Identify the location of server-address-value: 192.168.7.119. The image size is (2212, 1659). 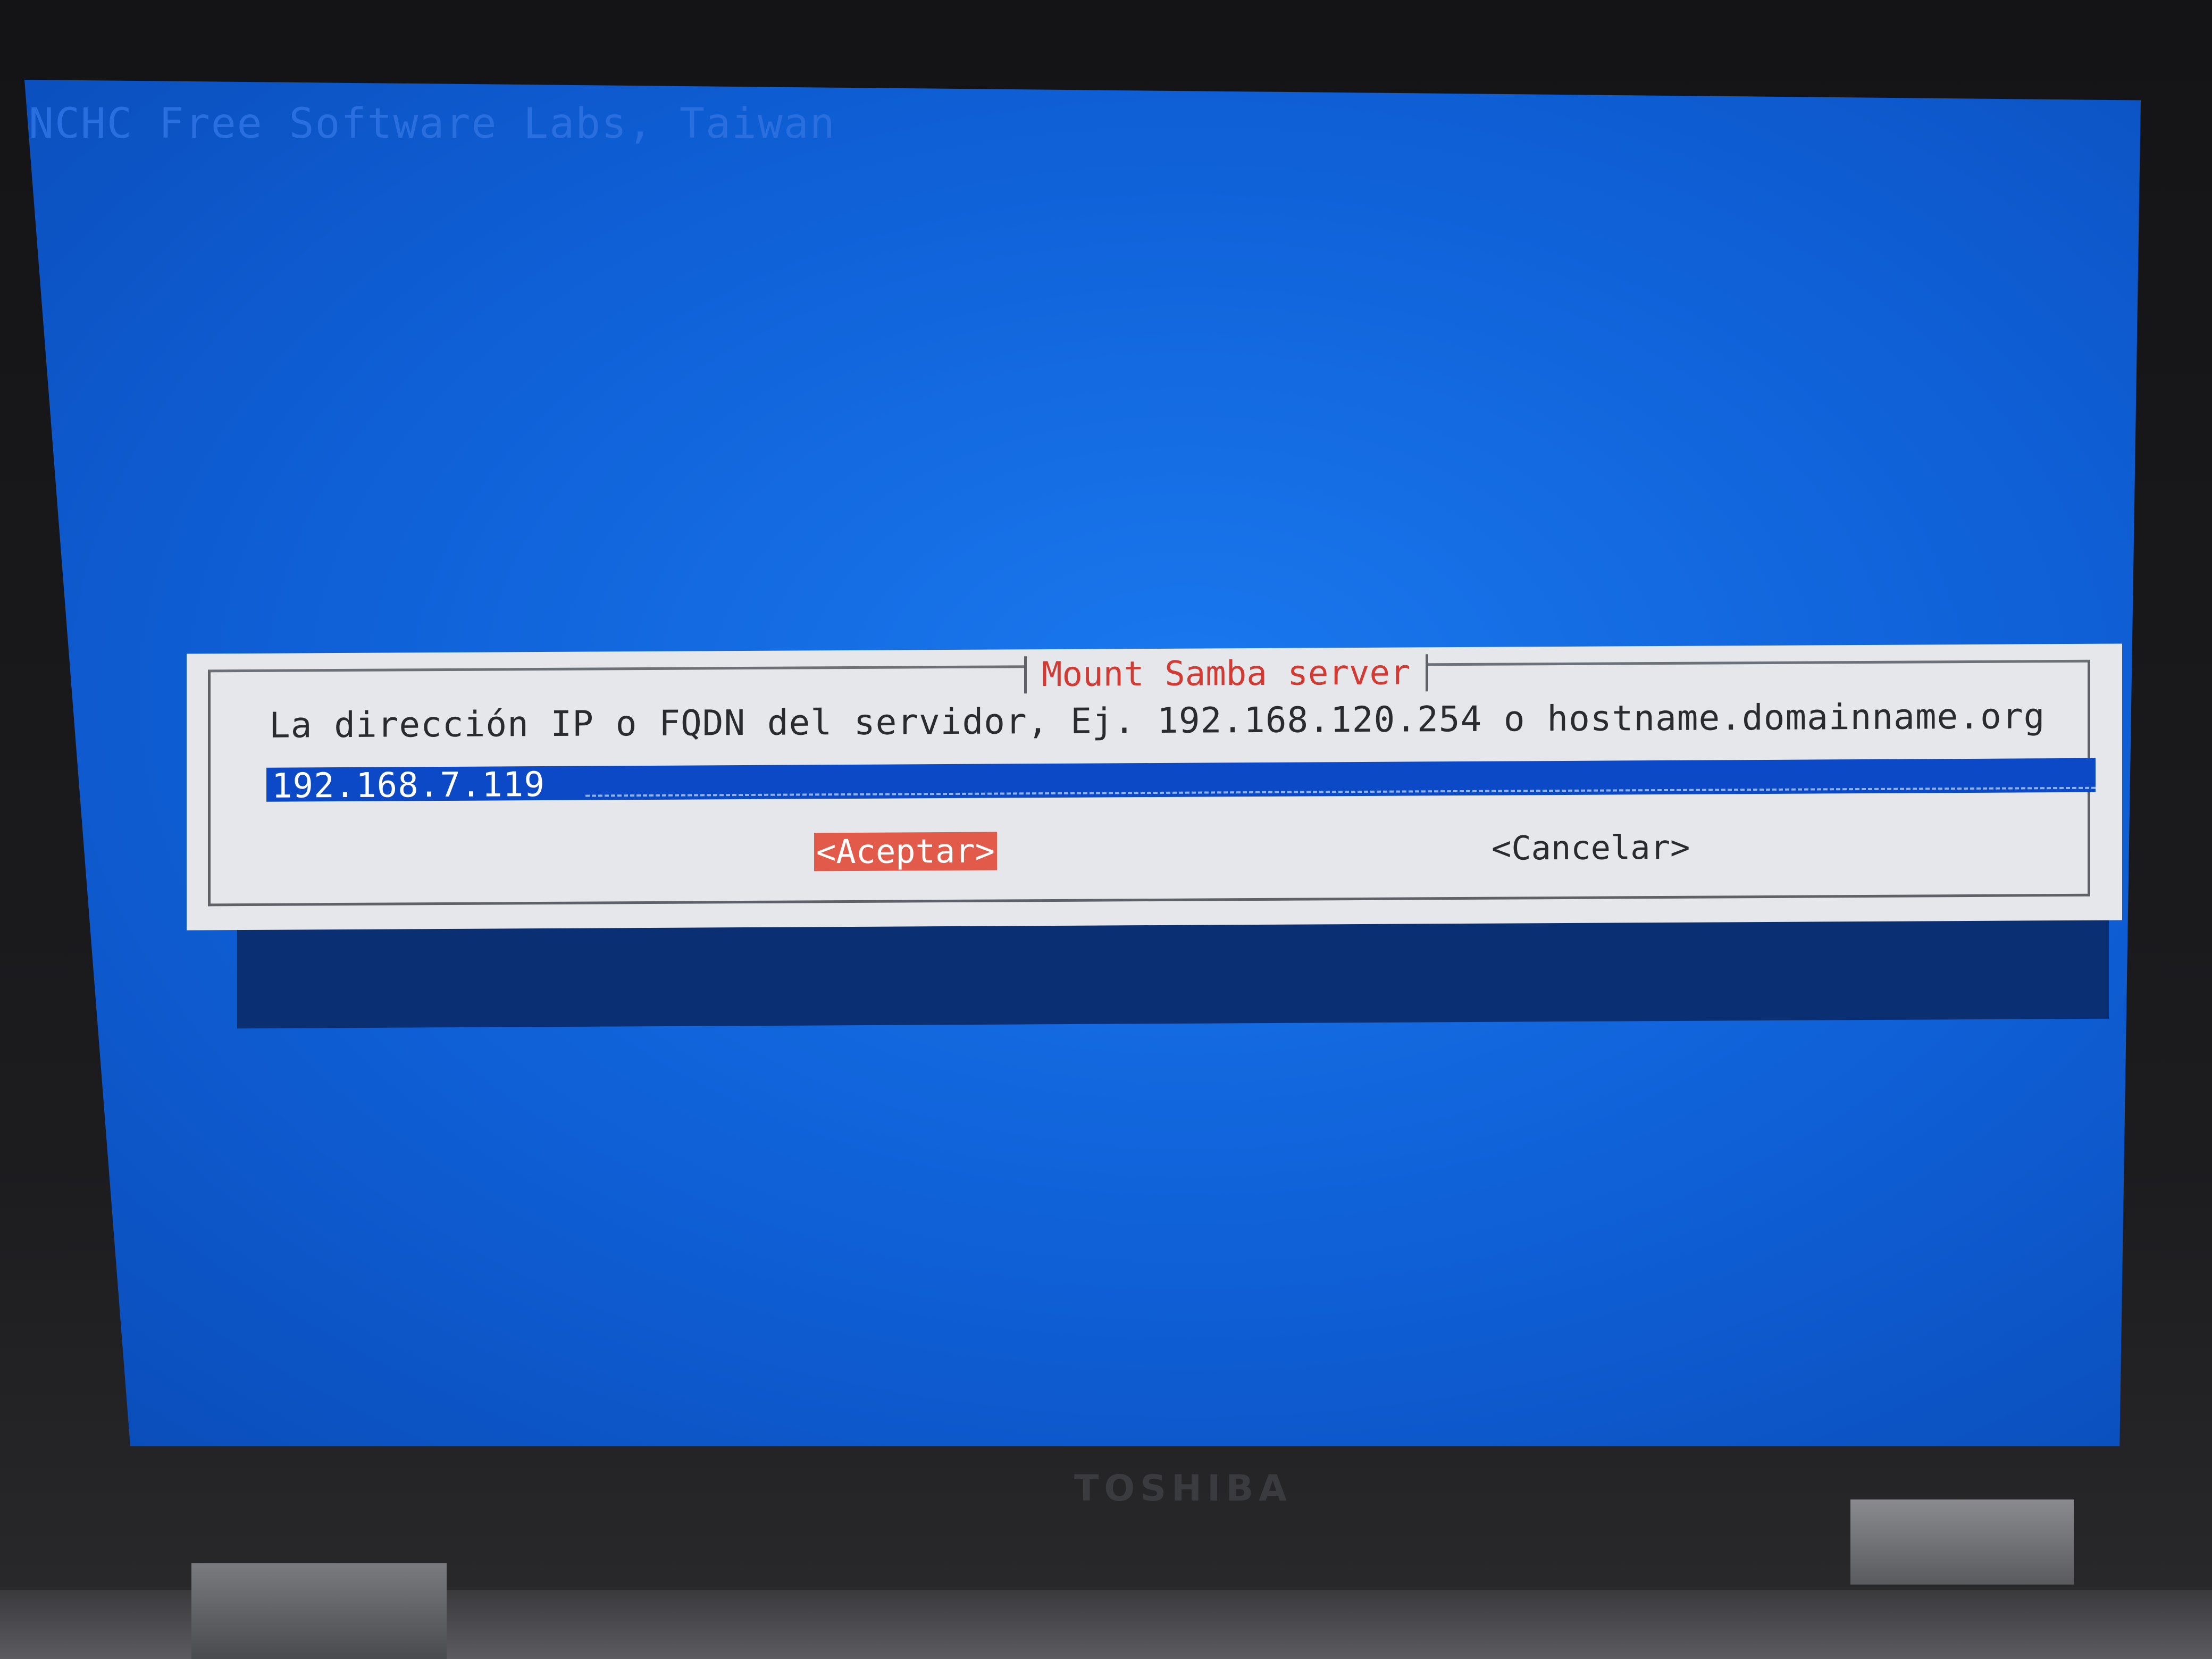
(408, 785).